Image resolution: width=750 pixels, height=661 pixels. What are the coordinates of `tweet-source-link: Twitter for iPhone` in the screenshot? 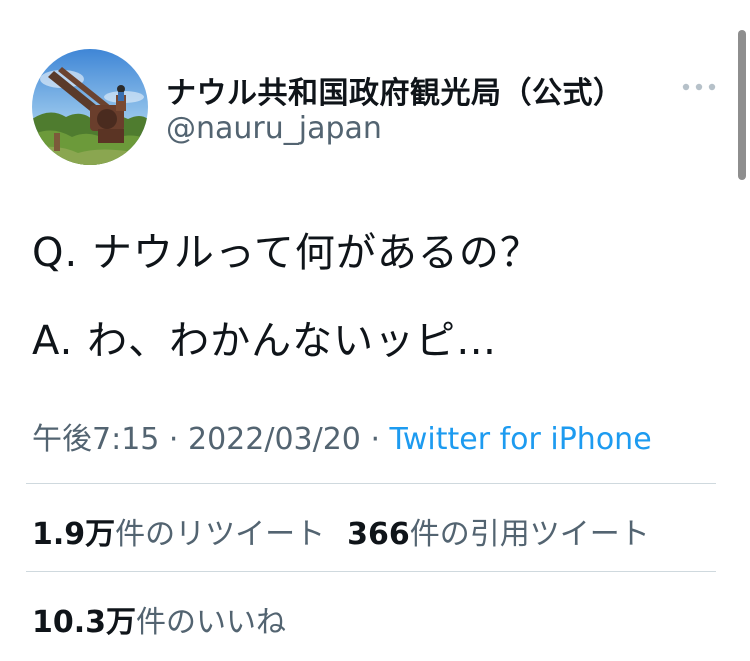 It's located at (521, 439).